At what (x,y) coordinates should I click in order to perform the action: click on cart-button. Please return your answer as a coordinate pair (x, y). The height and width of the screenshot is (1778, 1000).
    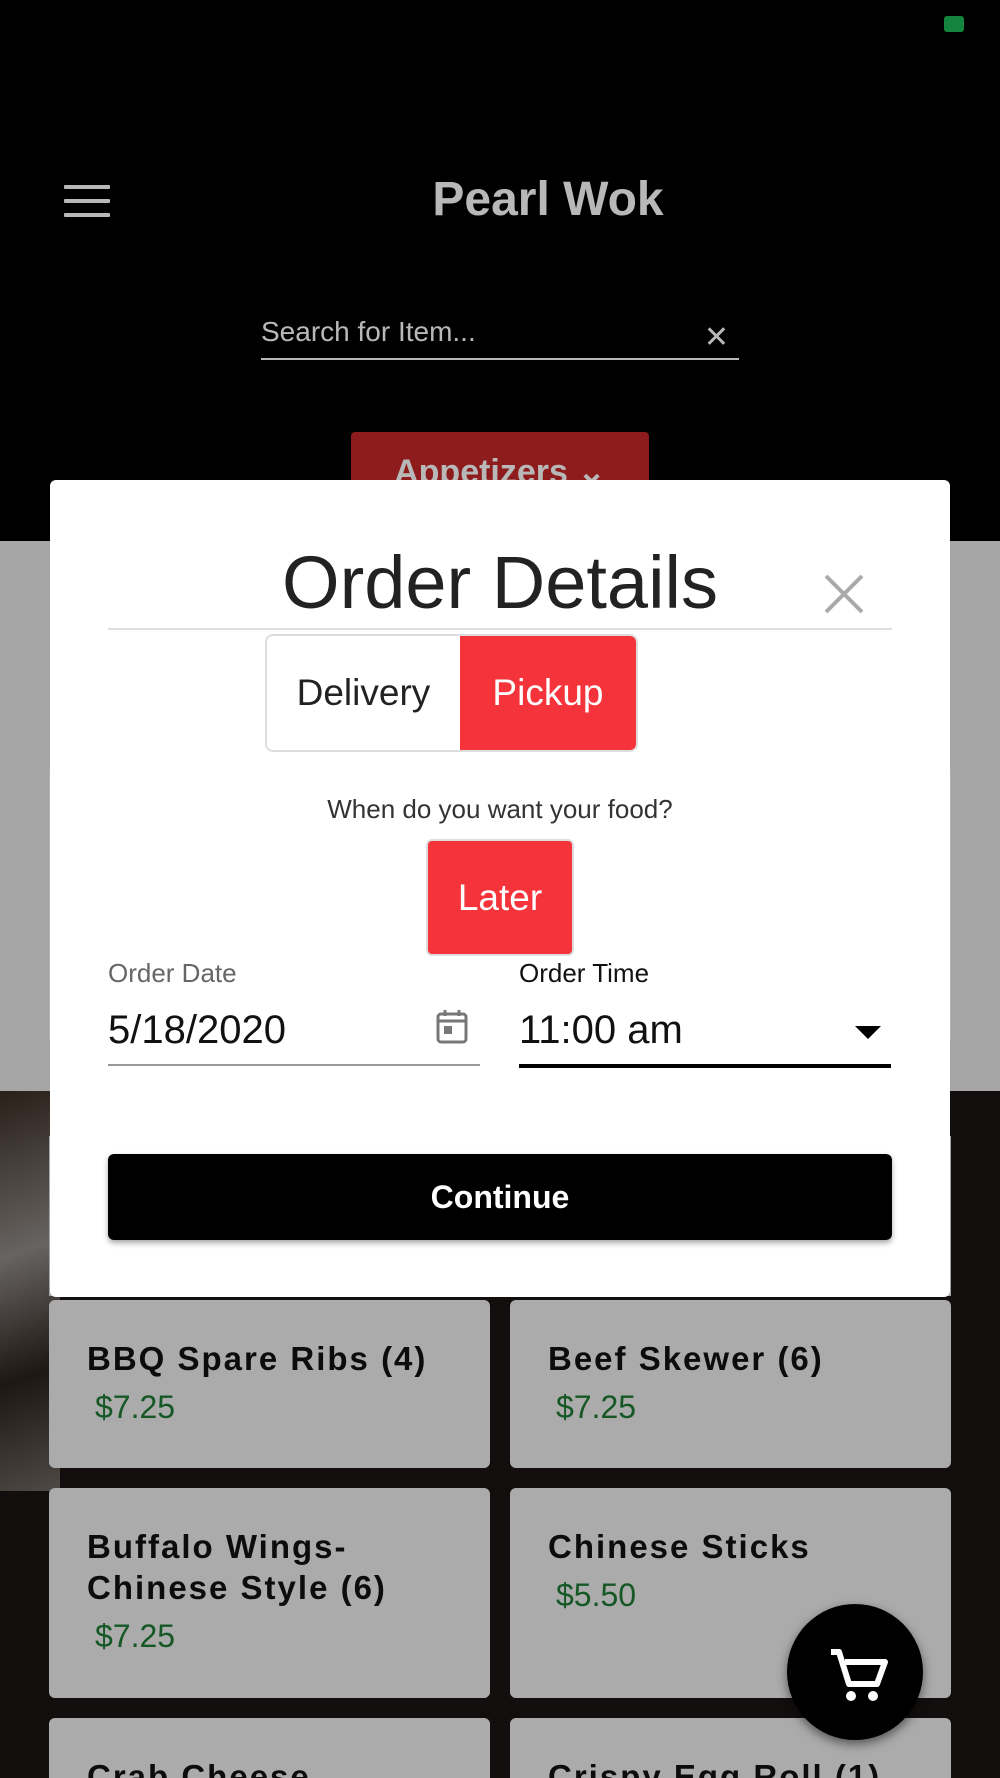
    Looking at the image, I should click on (855, 1672).